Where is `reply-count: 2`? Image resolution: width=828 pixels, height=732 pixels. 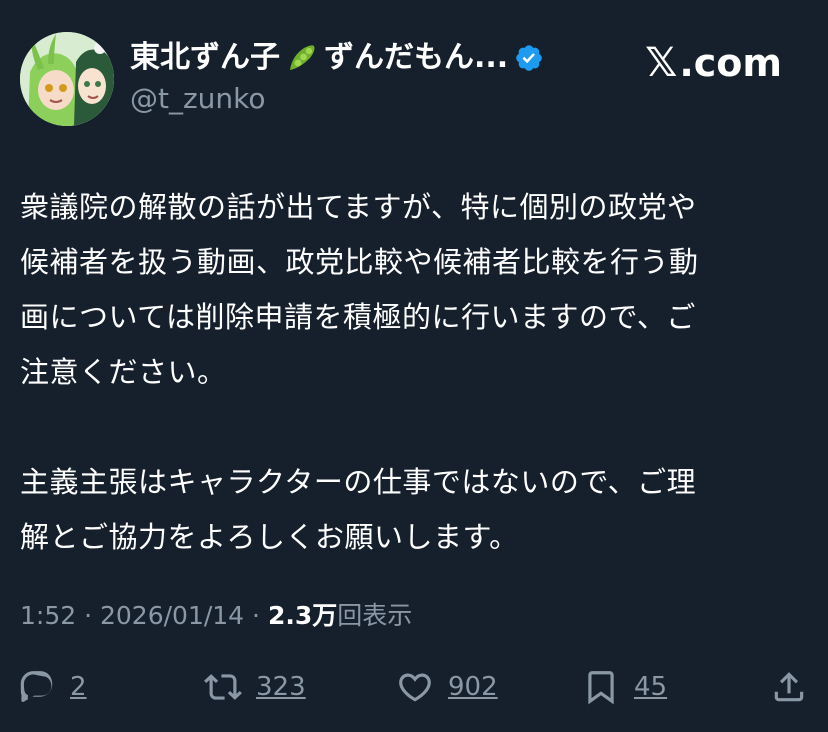
reply-count: 2 is located at coordinates (78, 687).